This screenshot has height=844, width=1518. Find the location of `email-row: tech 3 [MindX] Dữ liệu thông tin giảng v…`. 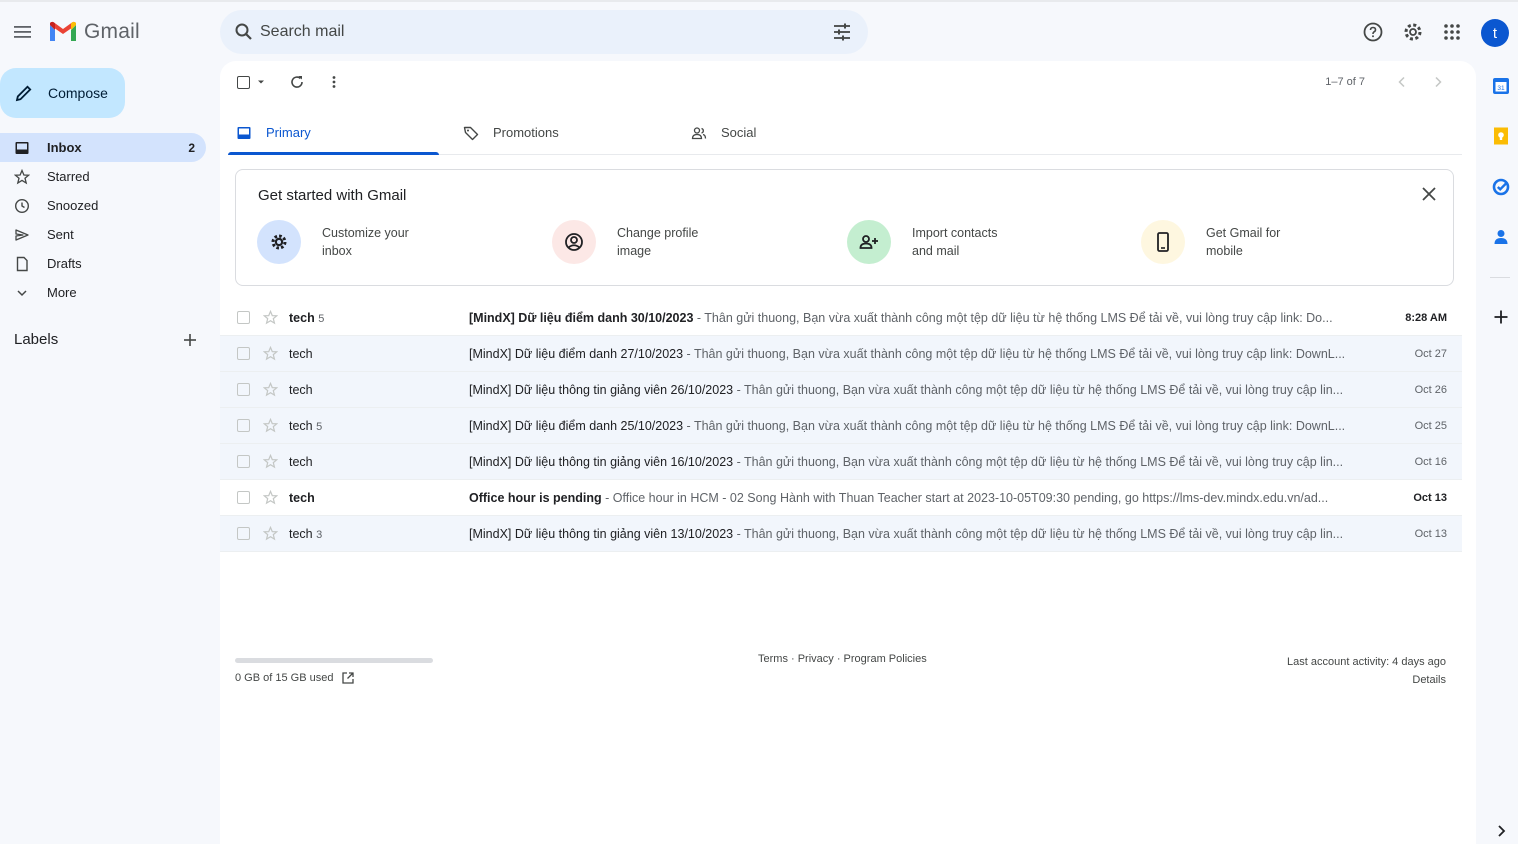

email-row: tech 3 [MindX] Dữ liệu thông tin giảng v… is located at coordinates (841, 534).